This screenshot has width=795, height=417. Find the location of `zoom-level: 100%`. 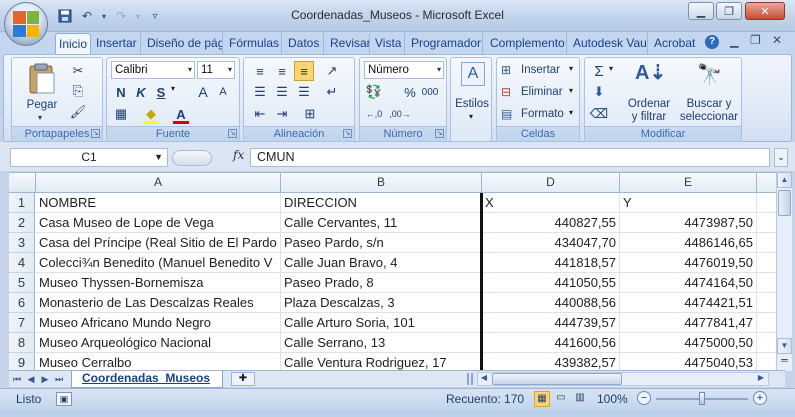

zoom-level: 100% is located at coordinates (612, 399).